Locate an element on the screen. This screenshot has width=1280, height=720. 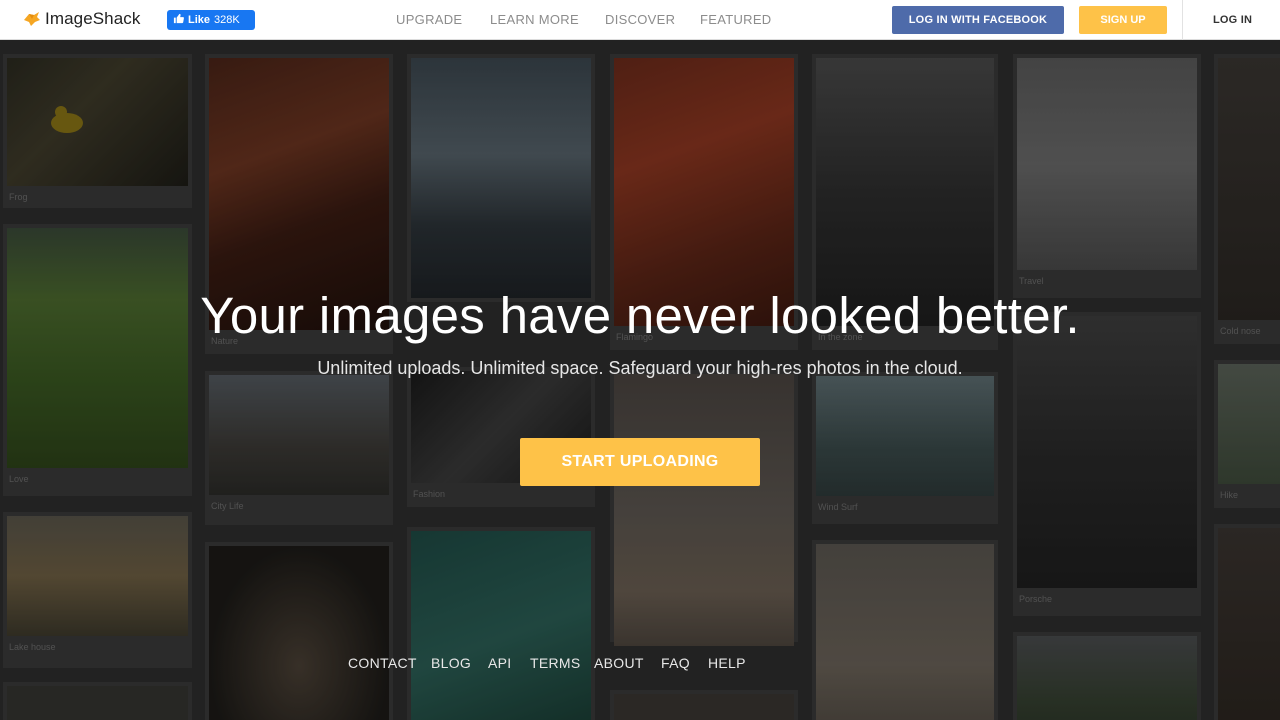
facebook-like-button: Like 328K is located at coordinates (211, 20).